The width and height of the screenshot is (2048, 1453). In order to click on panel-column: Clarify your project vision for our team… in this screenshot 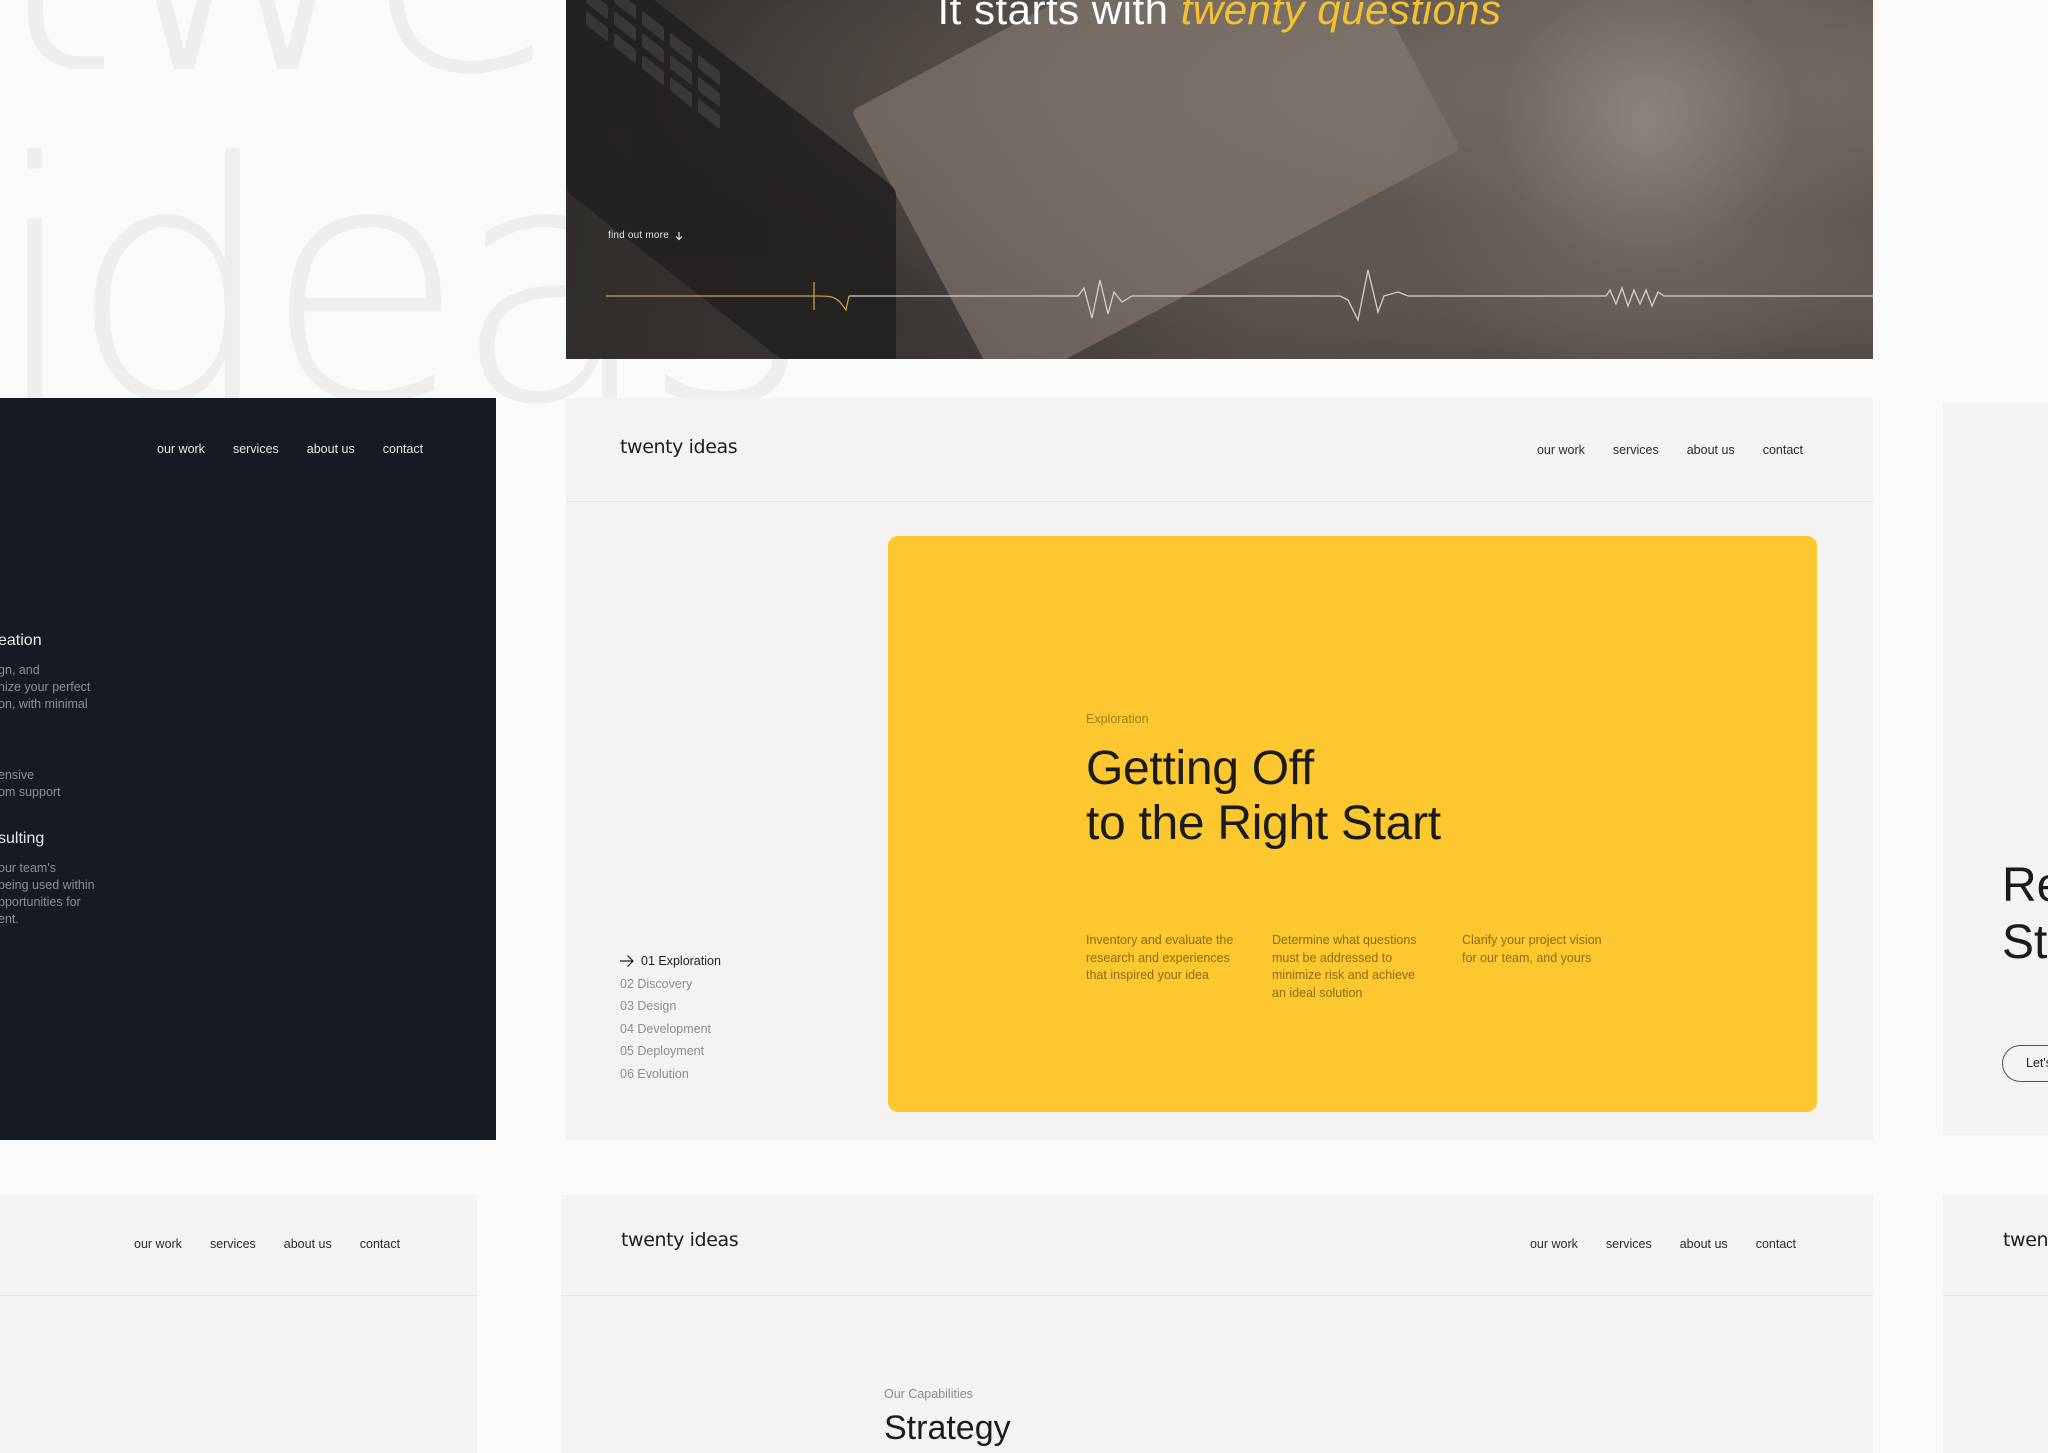, I will do `click(1532, 949)`.